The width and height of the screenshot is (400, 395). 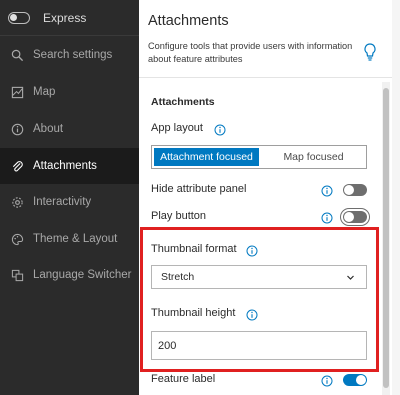 What do you see at coordinates (355, 217) in the screenshot?
I see `play-button-switch` at bounding box center [355, 217].